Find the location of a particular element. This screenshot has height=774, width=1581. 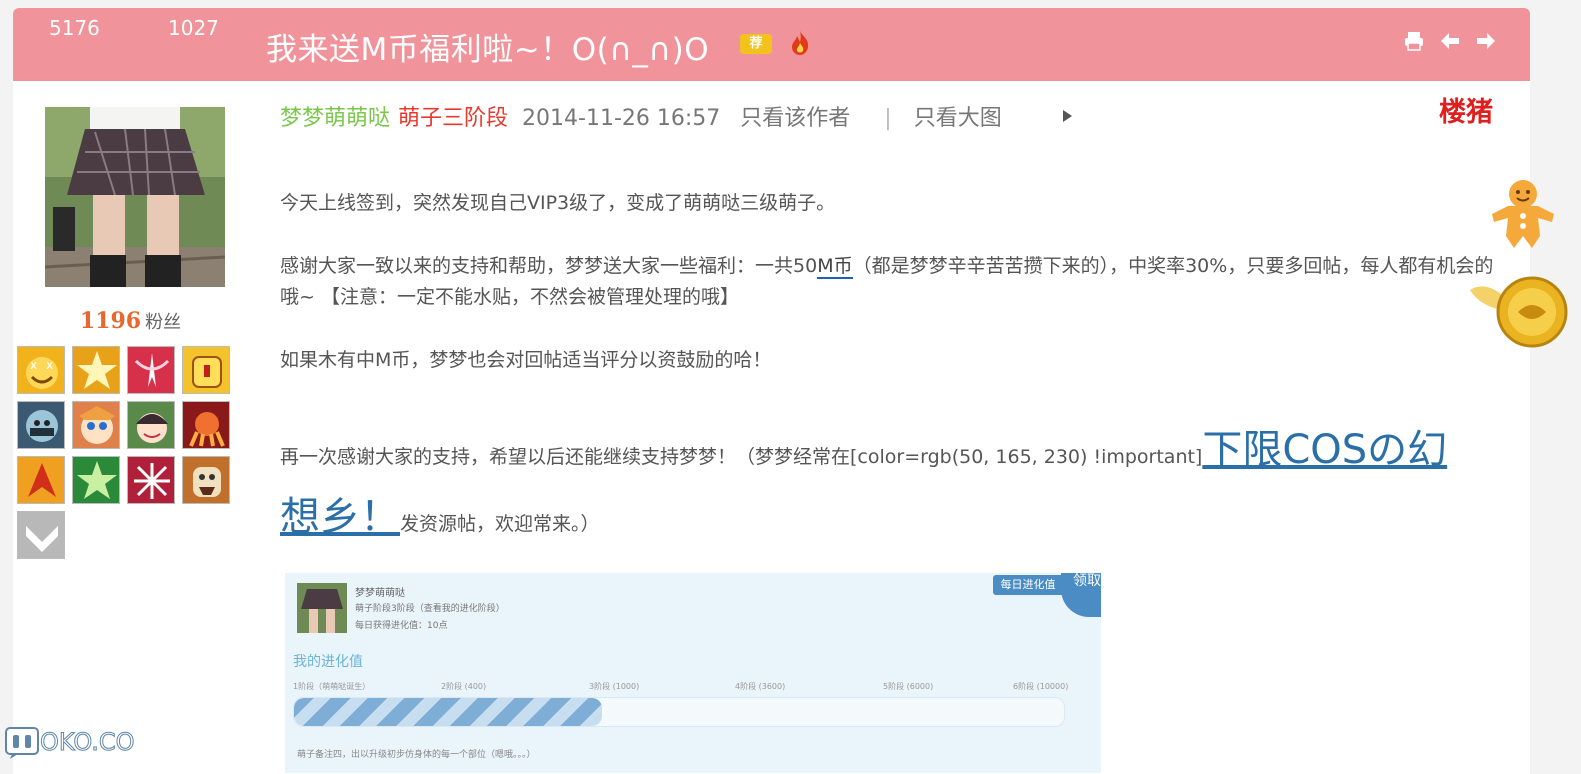

user-avatar is located at coordinates (135, 197).